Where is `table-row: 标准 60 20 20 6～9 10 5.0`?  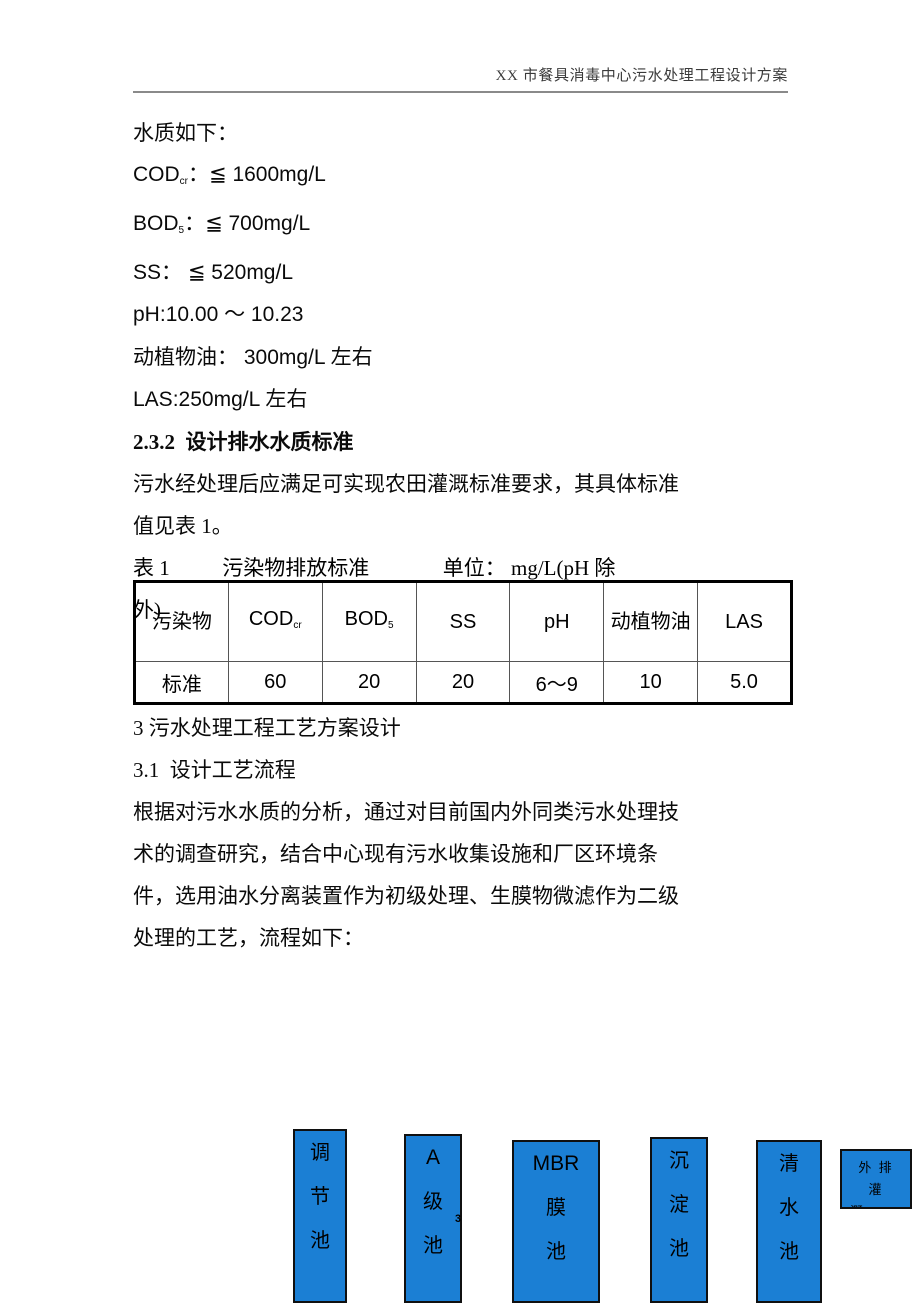
table-row: 标准 60 20 20 6～9 10 5.0 is located at coordinates (463, 682).